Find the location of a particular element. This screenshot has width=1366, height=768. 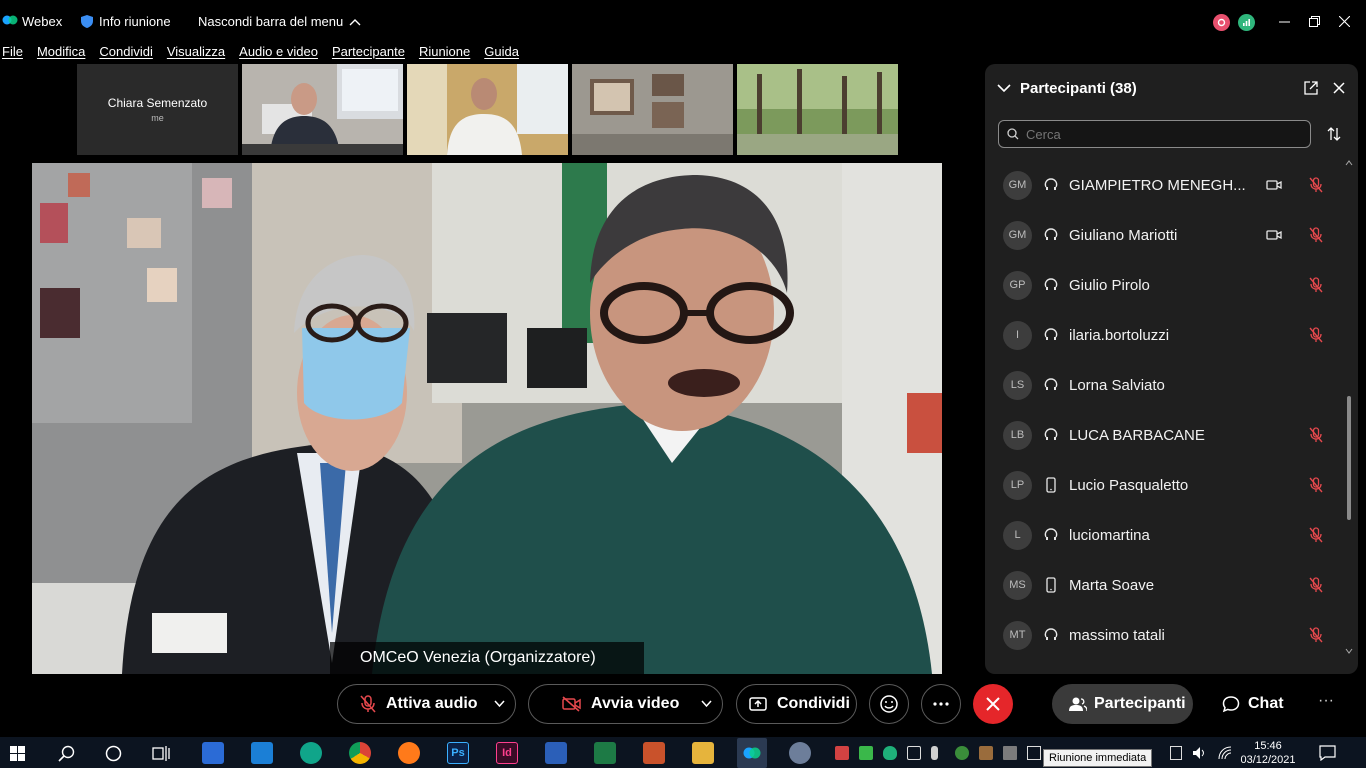

participant-name: Marta Soave is located at coordinates (1112, 585).